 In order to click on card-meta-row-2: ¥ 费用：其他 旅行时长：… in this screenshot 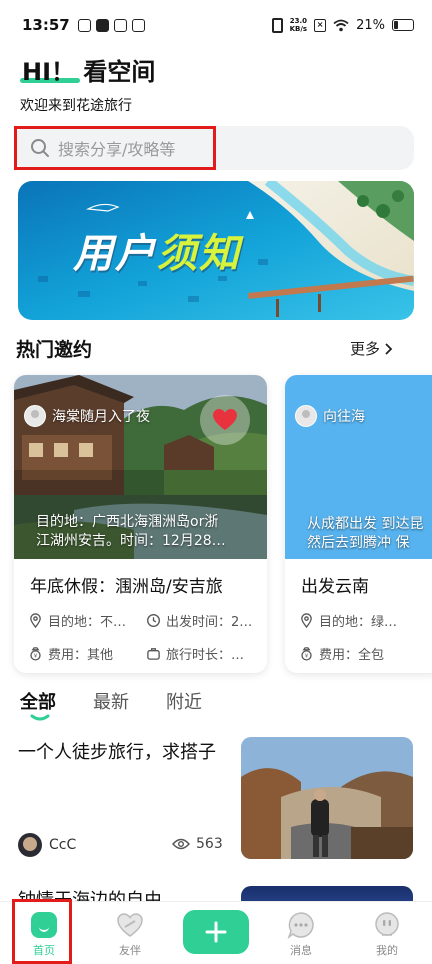, I will do `click(136, 653)`.